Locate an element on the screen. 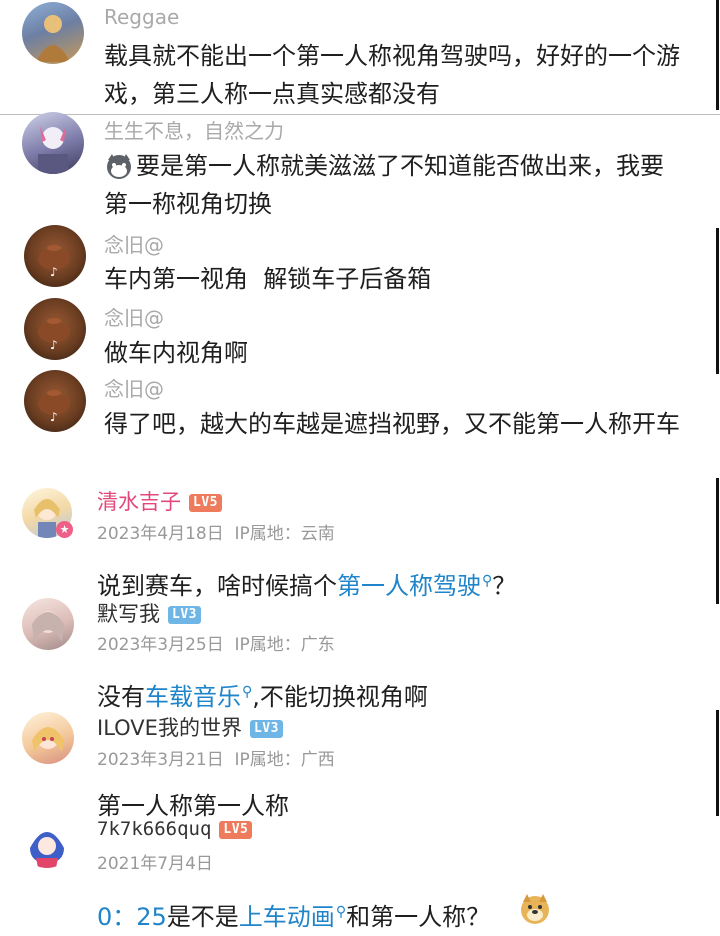 This screenshot has height=936, width=720. username-text: 清水吉子 is located at coordinates (139, 502).